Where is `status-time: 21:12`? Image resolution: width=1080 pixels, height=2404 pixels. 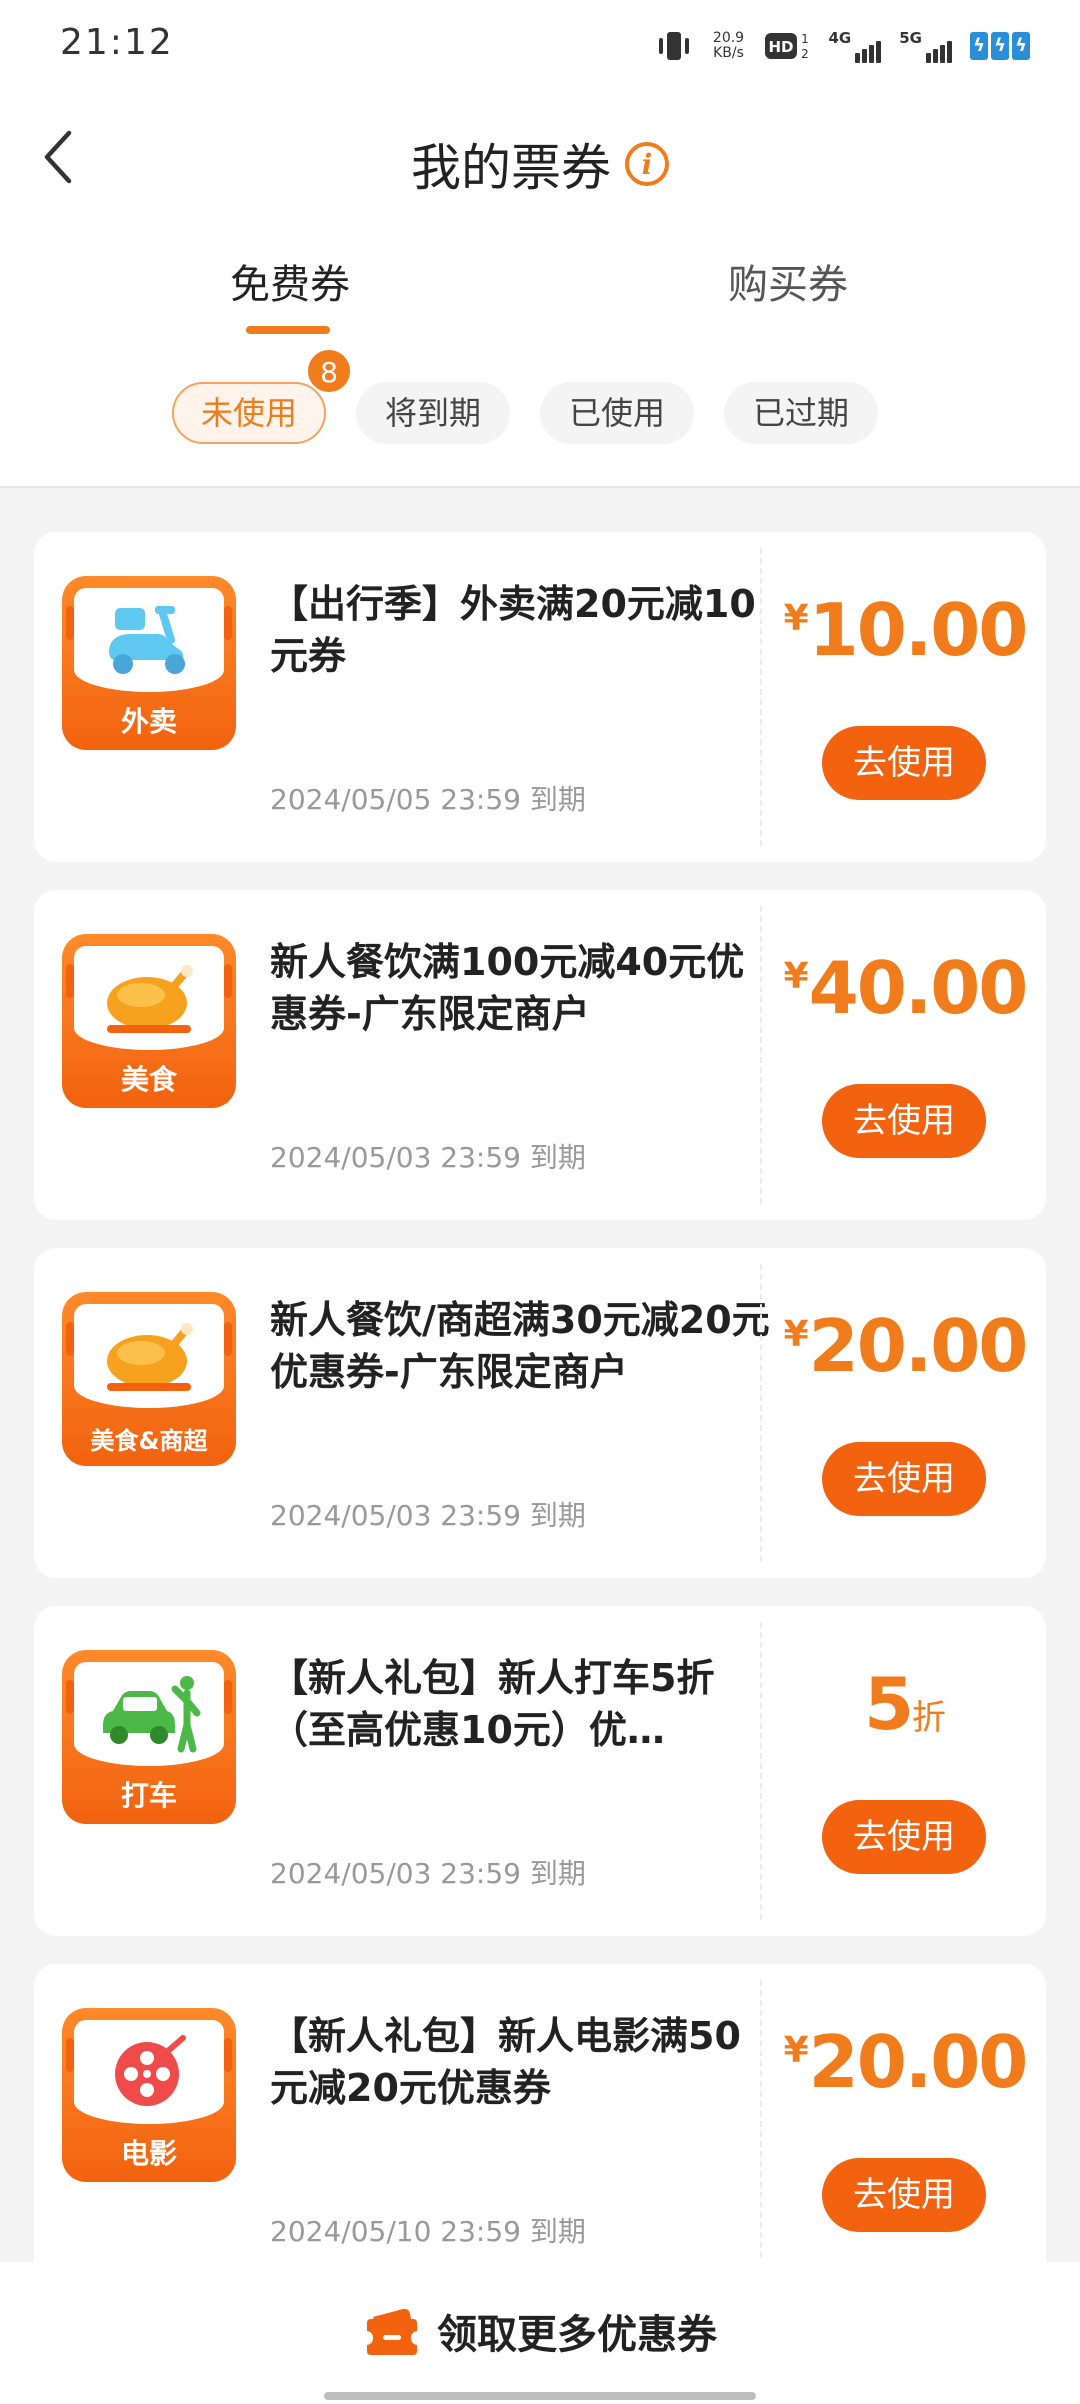 status-time: 21:12 is located at coordinates (117, 42).